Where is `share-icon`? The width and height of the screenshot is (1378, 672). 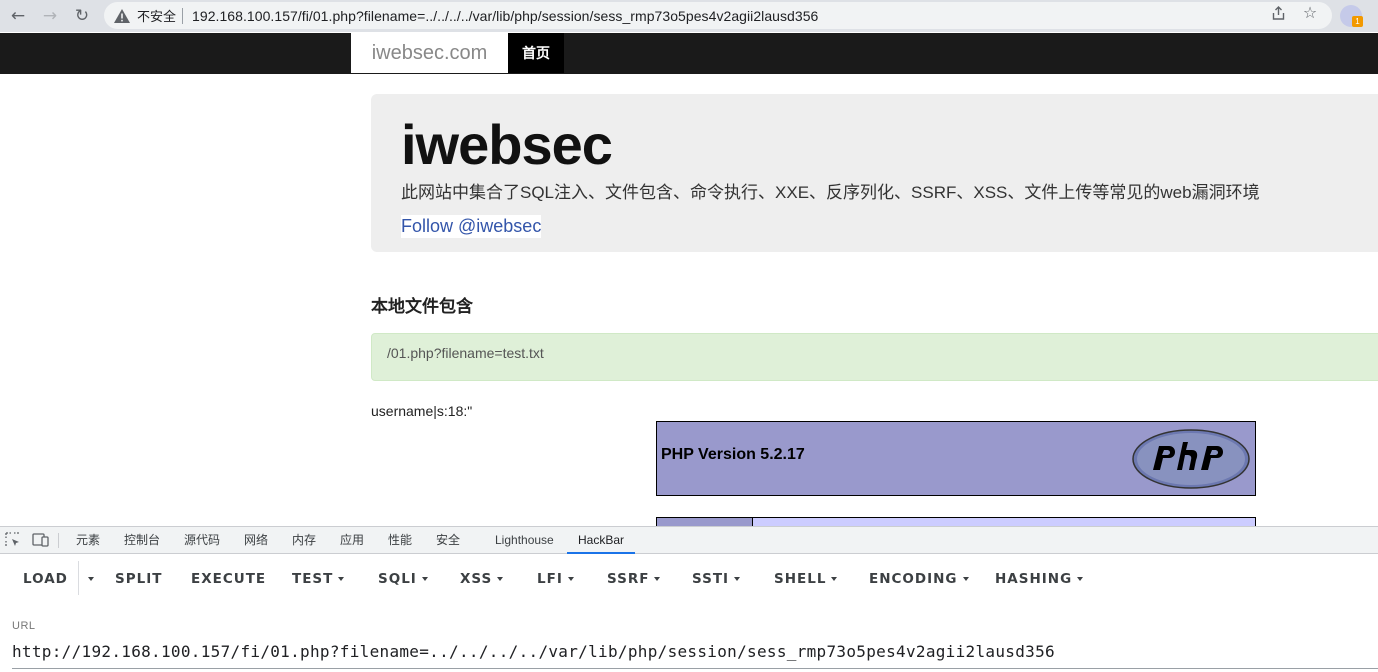 share-icon is located at coordinates (1278, 13).